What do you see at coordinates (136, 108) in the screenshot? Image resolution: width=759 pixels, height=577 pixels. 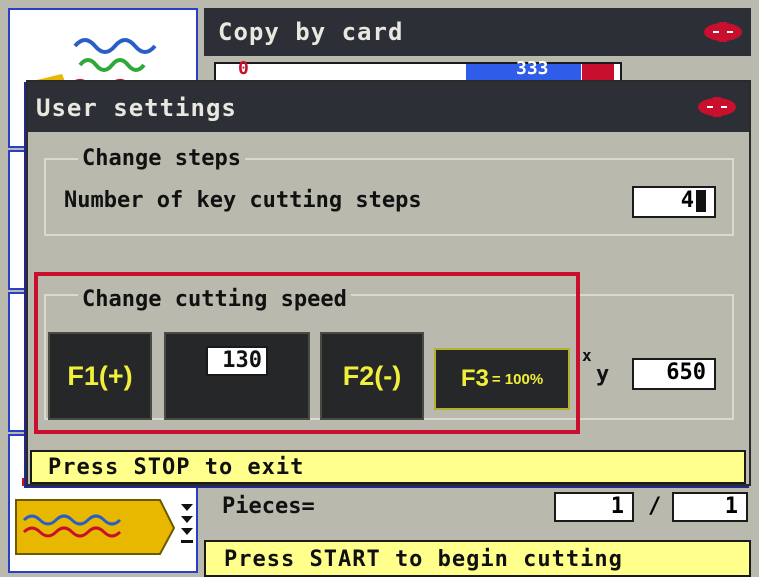 I see `dialog-title: User settings` at bounding box center [136, 108].